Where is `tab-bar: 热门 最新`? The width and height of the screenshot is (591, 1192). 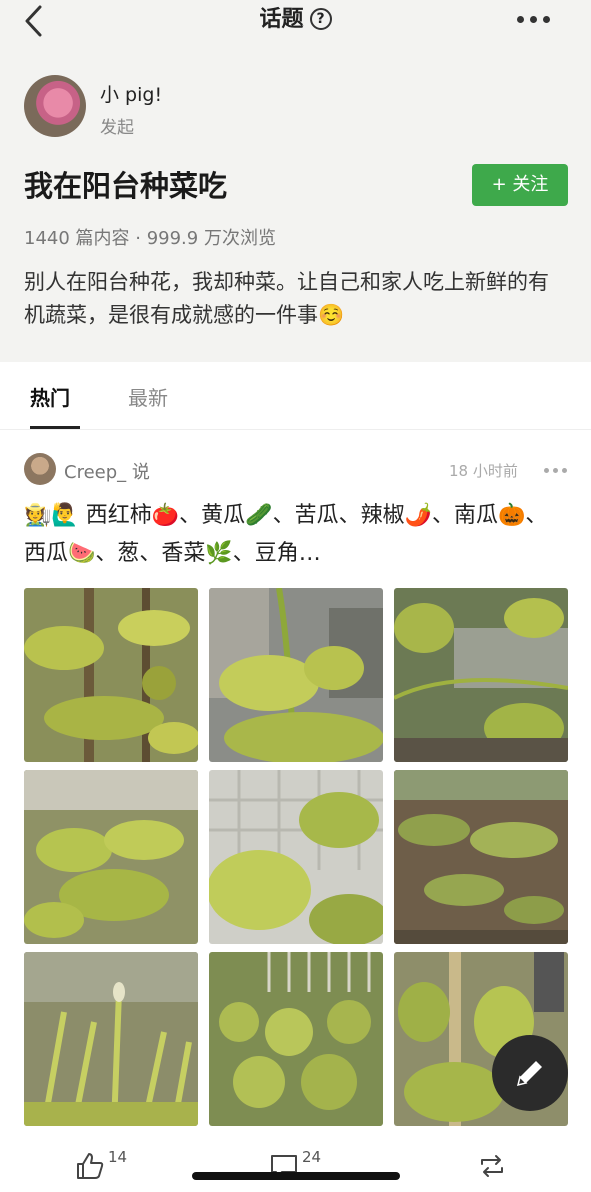 tab-bar: 热门 最新 is located at coordinates (295, 396).